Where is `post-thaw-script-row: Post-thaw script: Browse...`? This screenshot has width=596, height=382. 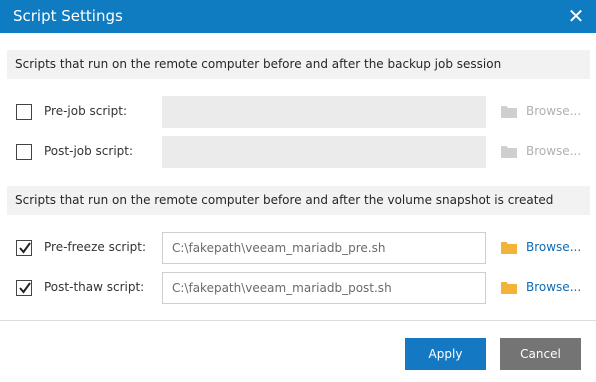
post-thaw-script-row: Post-thaw script: Browse... is located at coordinates (298, 288).